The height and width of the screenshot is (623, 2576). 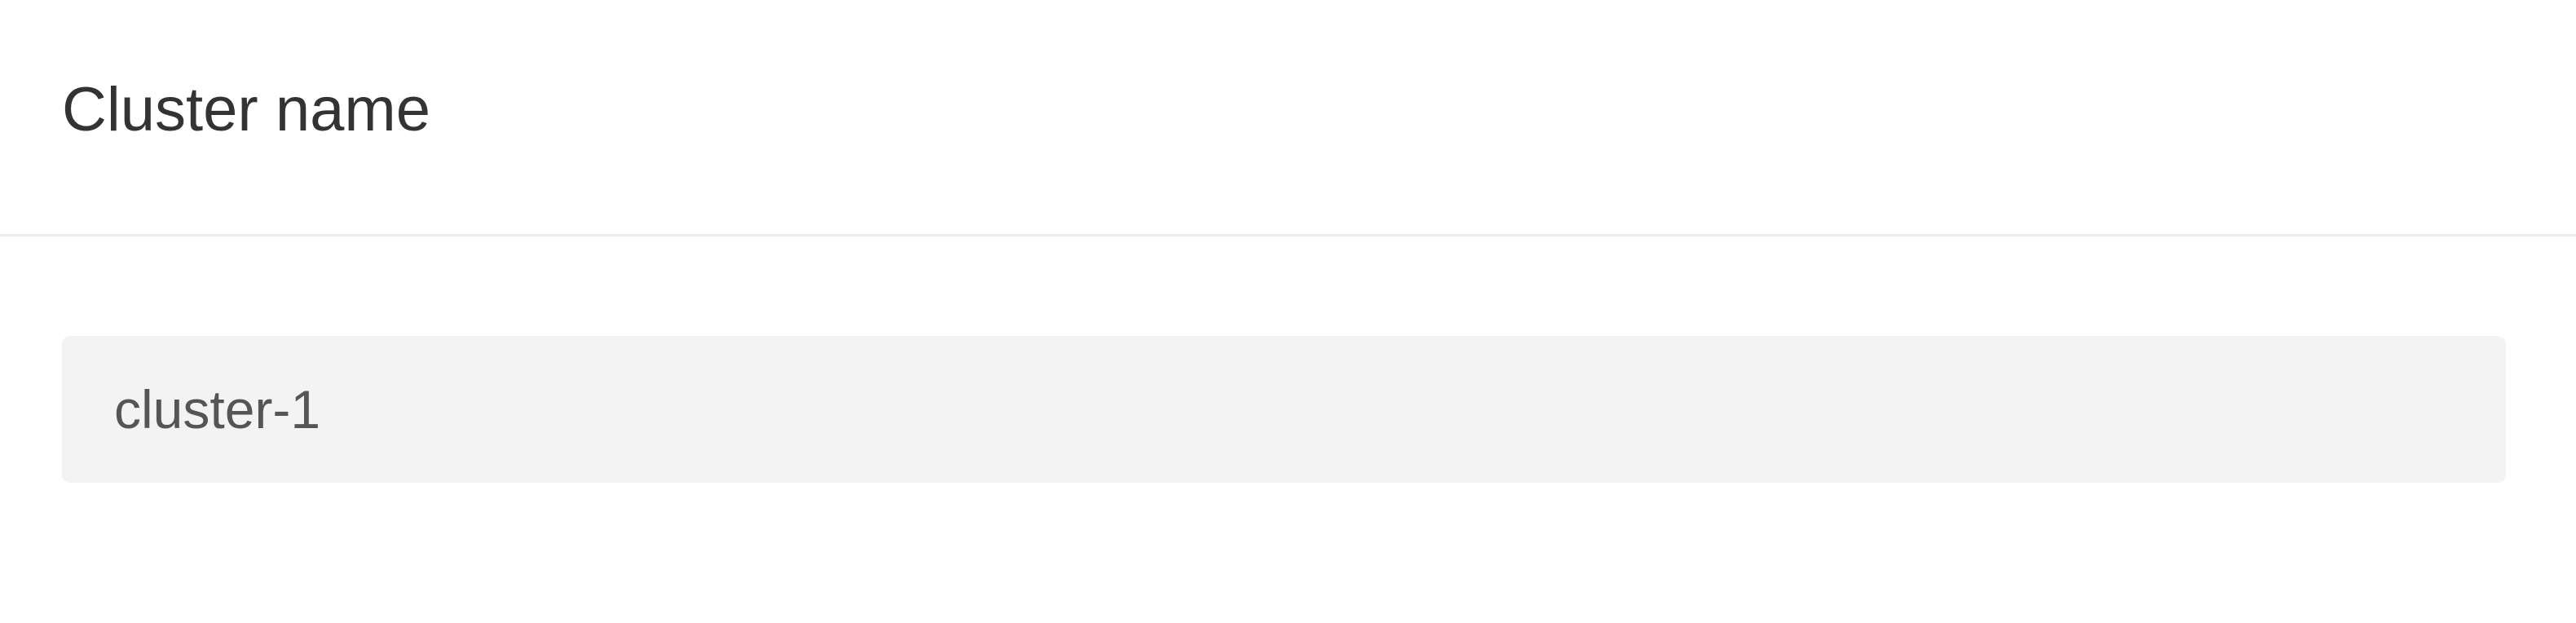 What do you see at coordinates (217, 409) in the screenshot?
I see `cluster-name-value: cluster-1` at bounding box center [217, 409].